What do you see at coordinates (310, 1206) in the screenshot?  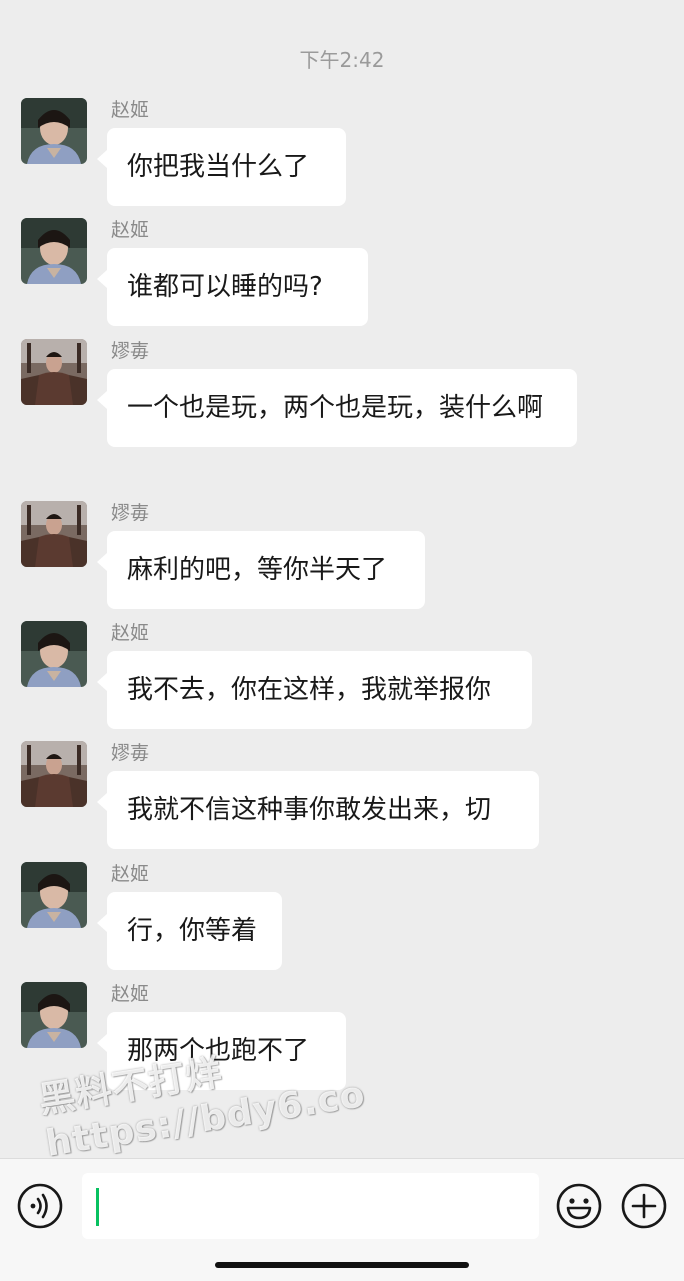 I see `message-input` at bounding box center [310, 1206].